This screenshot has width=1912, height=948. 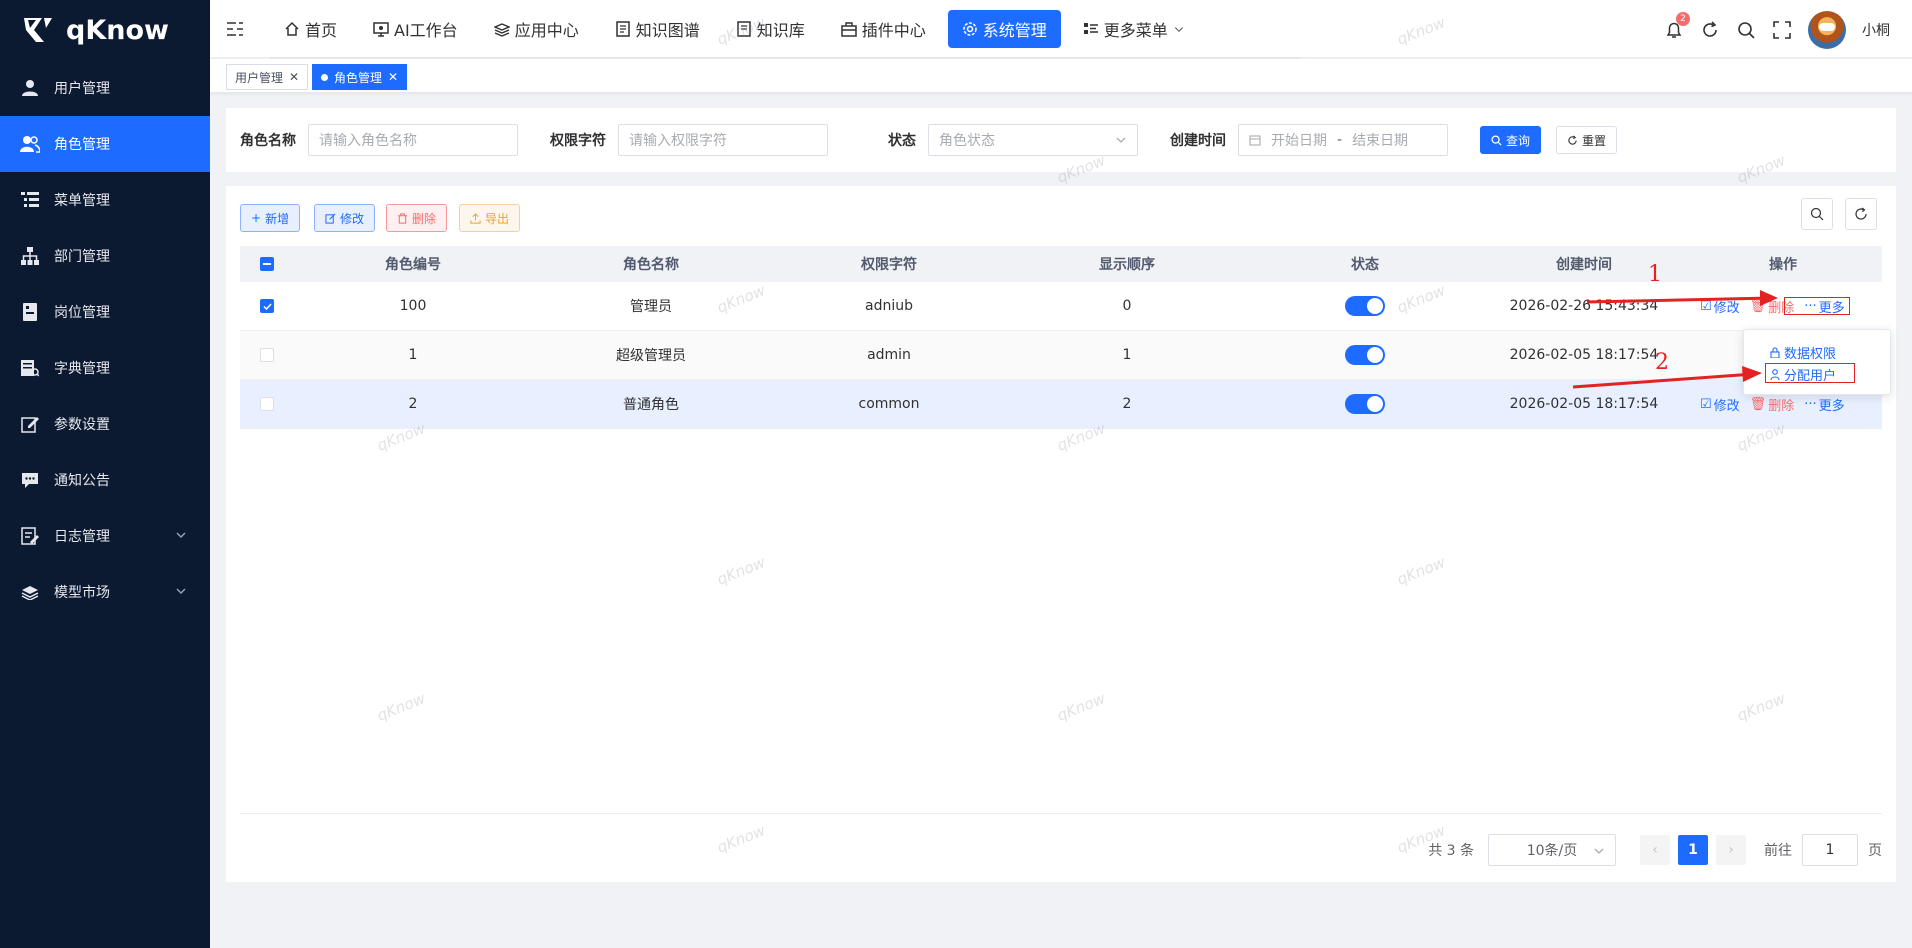 I want to click on active-dot-icon, so click(x=324, y=77).